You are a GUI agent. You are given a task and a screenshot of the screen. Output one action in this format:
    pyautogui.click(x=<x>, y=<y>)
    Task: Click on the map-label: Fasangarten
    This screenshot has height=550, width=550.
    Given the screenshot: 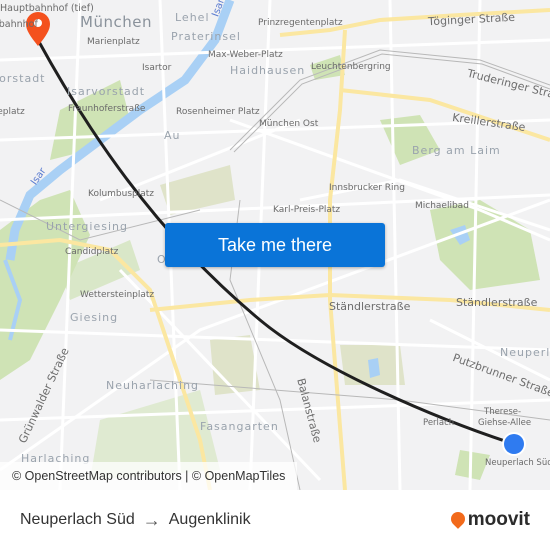 What is the action you would take?
    pyautogui.click(x=239, y=426)
    